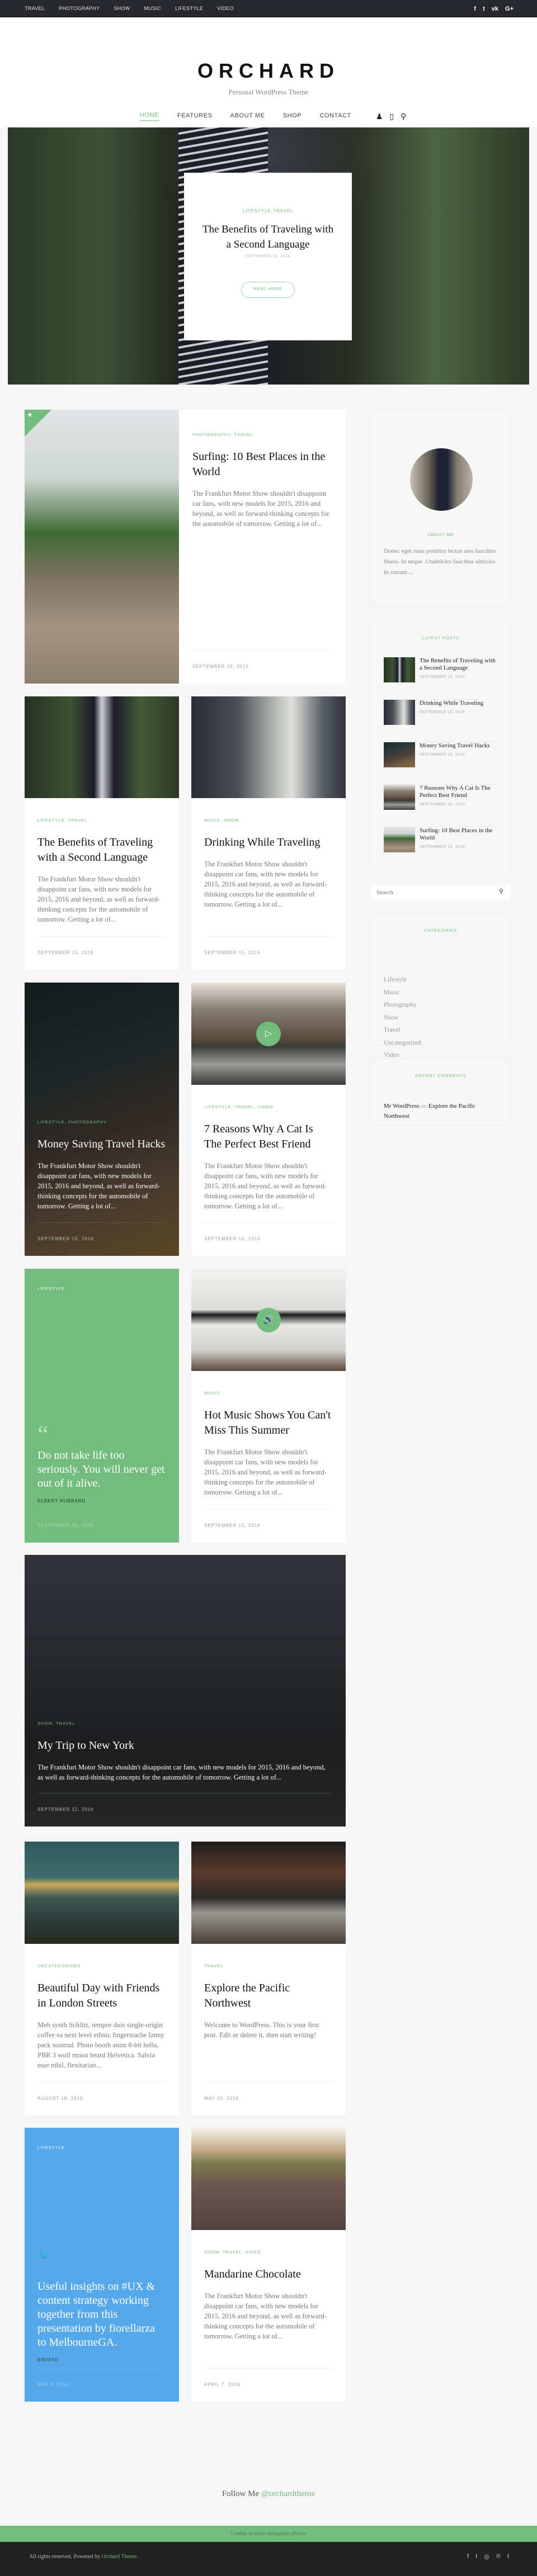  Describe the element at coordinates (391, 116) in the screenshot. I see `shopping-bag-icon: ▯` at that location.